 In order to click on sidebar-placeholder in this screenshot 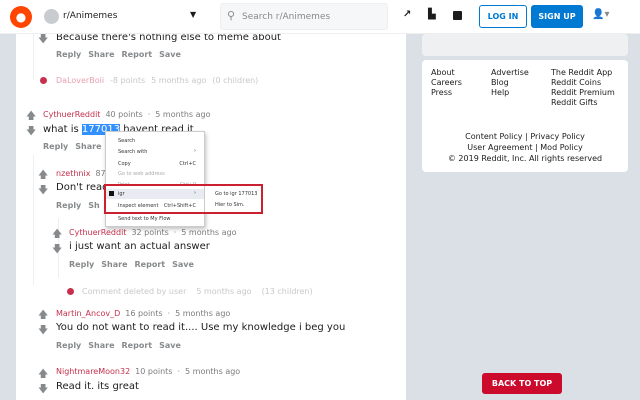, I will do `click(525, 45)`.